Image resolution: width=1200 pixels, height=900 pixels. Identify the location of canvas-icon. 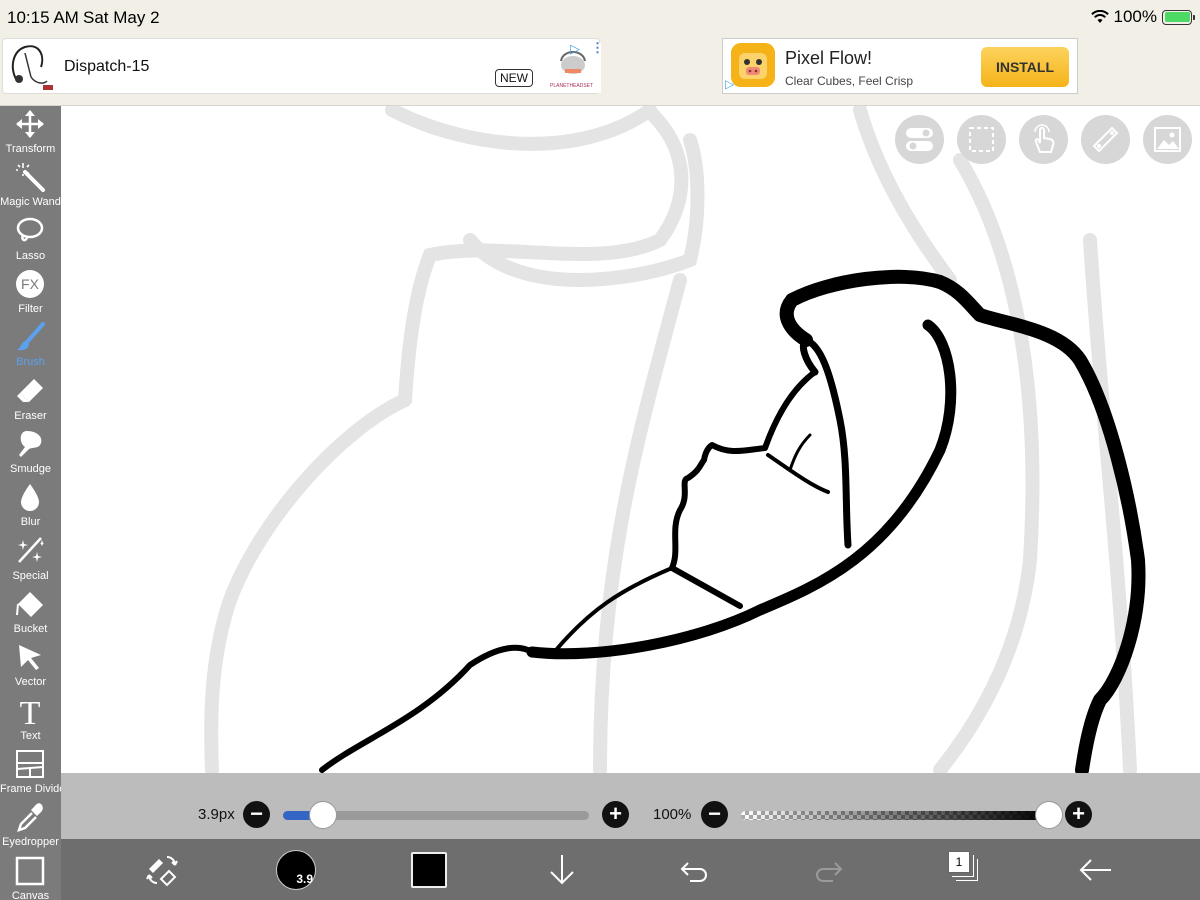
(30, 871).